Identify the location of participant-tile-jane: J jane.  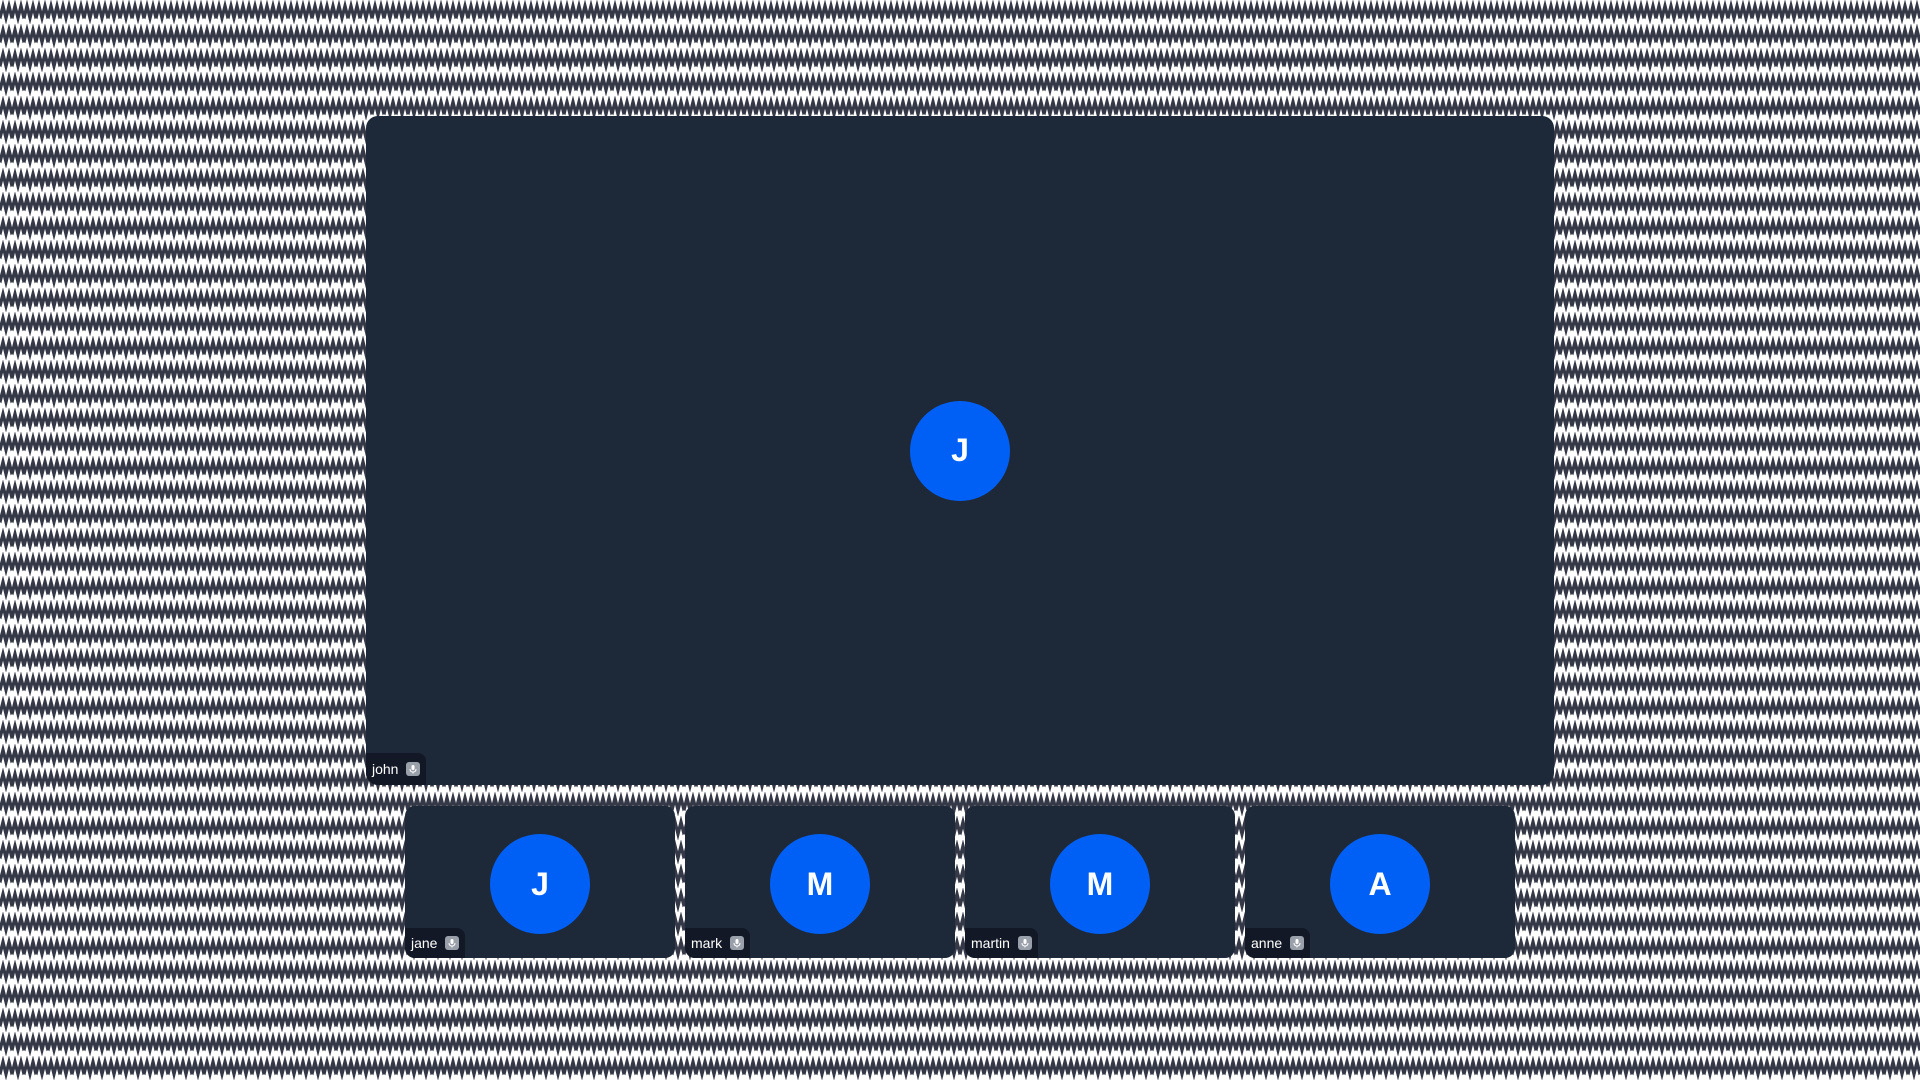
(540, 882).